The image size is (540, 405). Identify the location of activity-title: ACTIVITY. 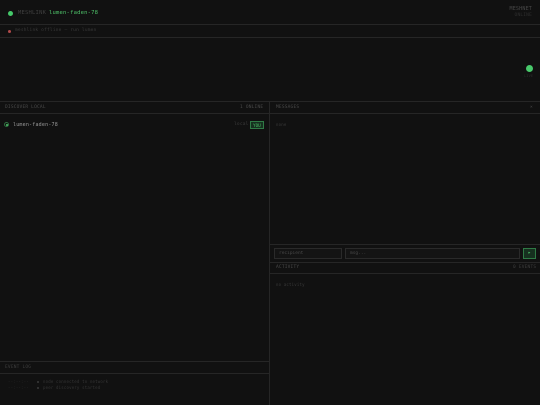
(288, 267).